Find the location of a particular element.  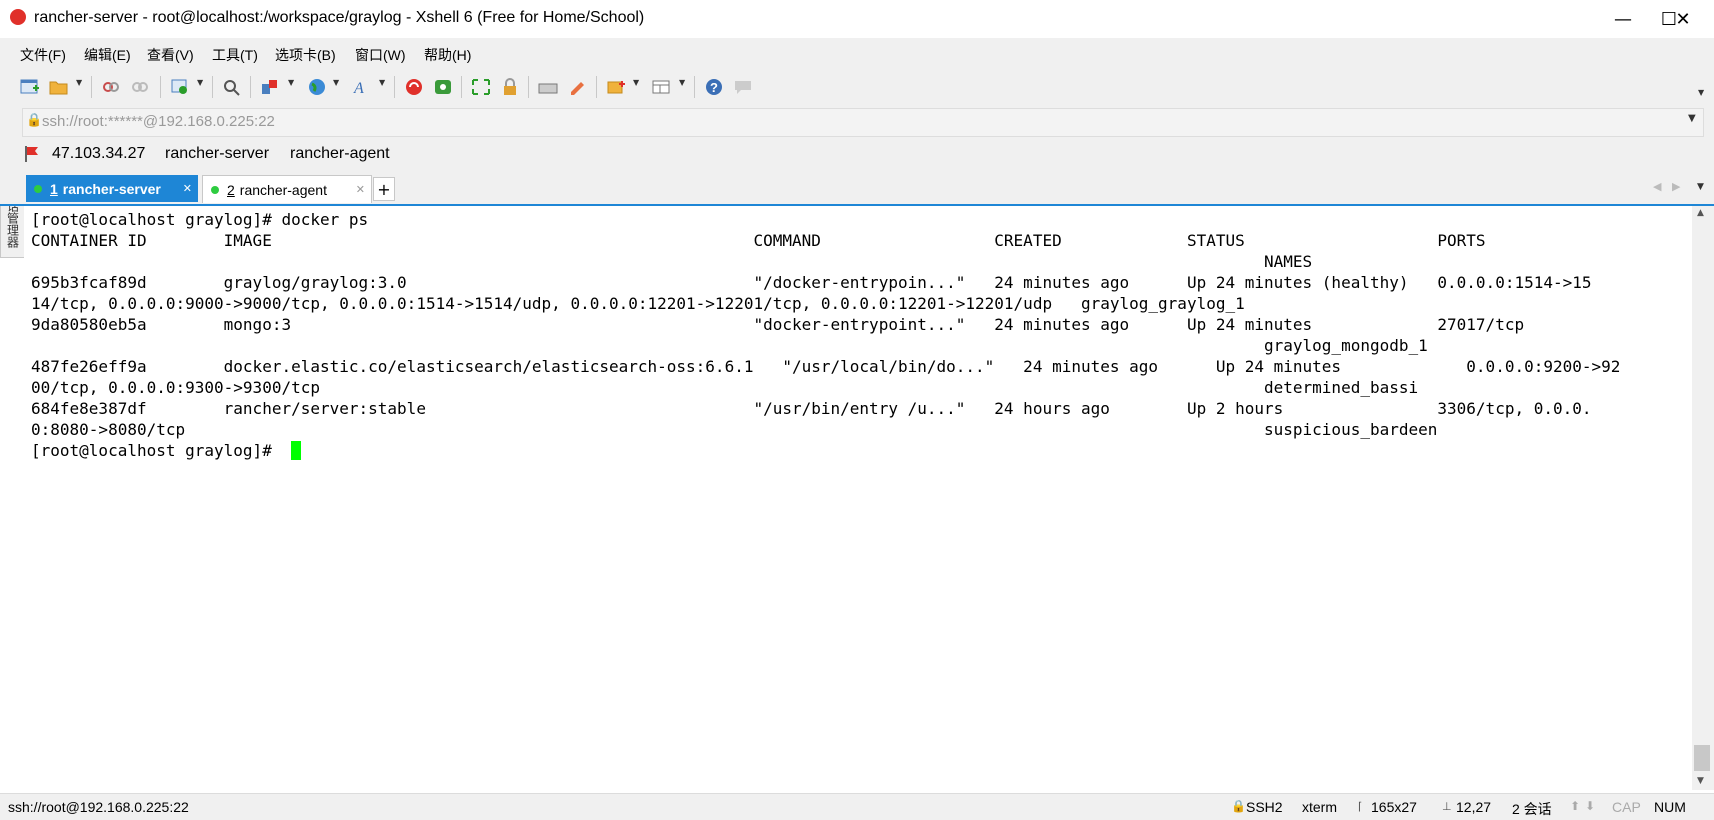

transfer-icon is located at coordinates (270, 87).